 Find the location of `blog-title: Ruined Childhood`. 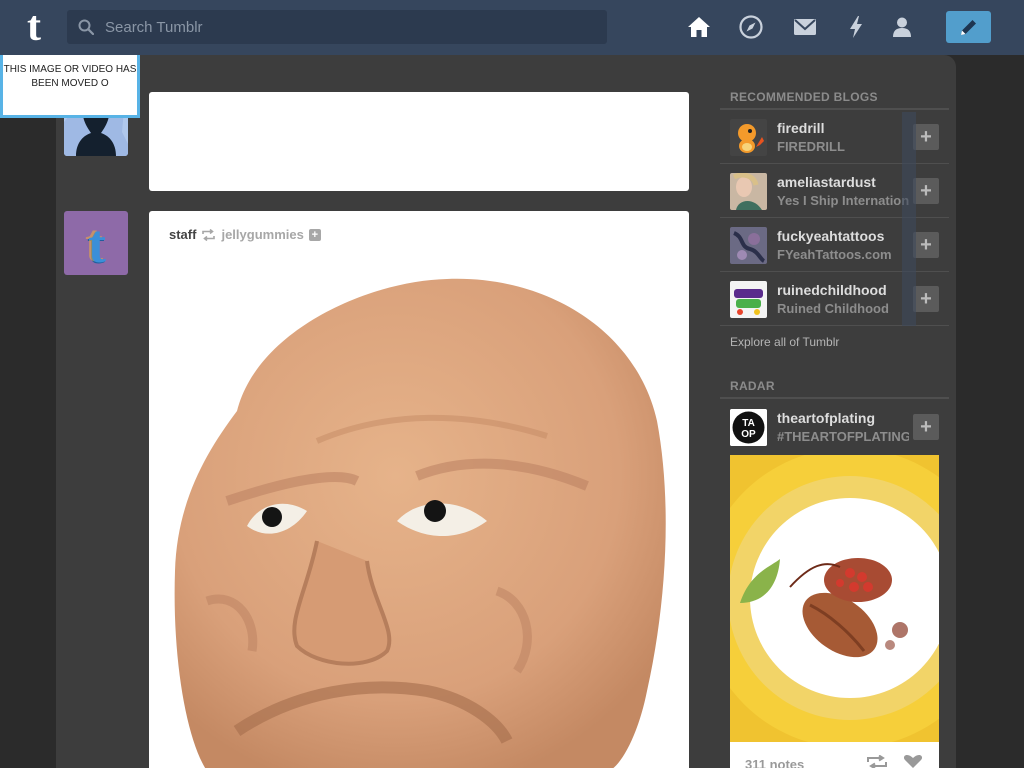

blog-title: Ruined Childhood is located at coordinates (833, 308).